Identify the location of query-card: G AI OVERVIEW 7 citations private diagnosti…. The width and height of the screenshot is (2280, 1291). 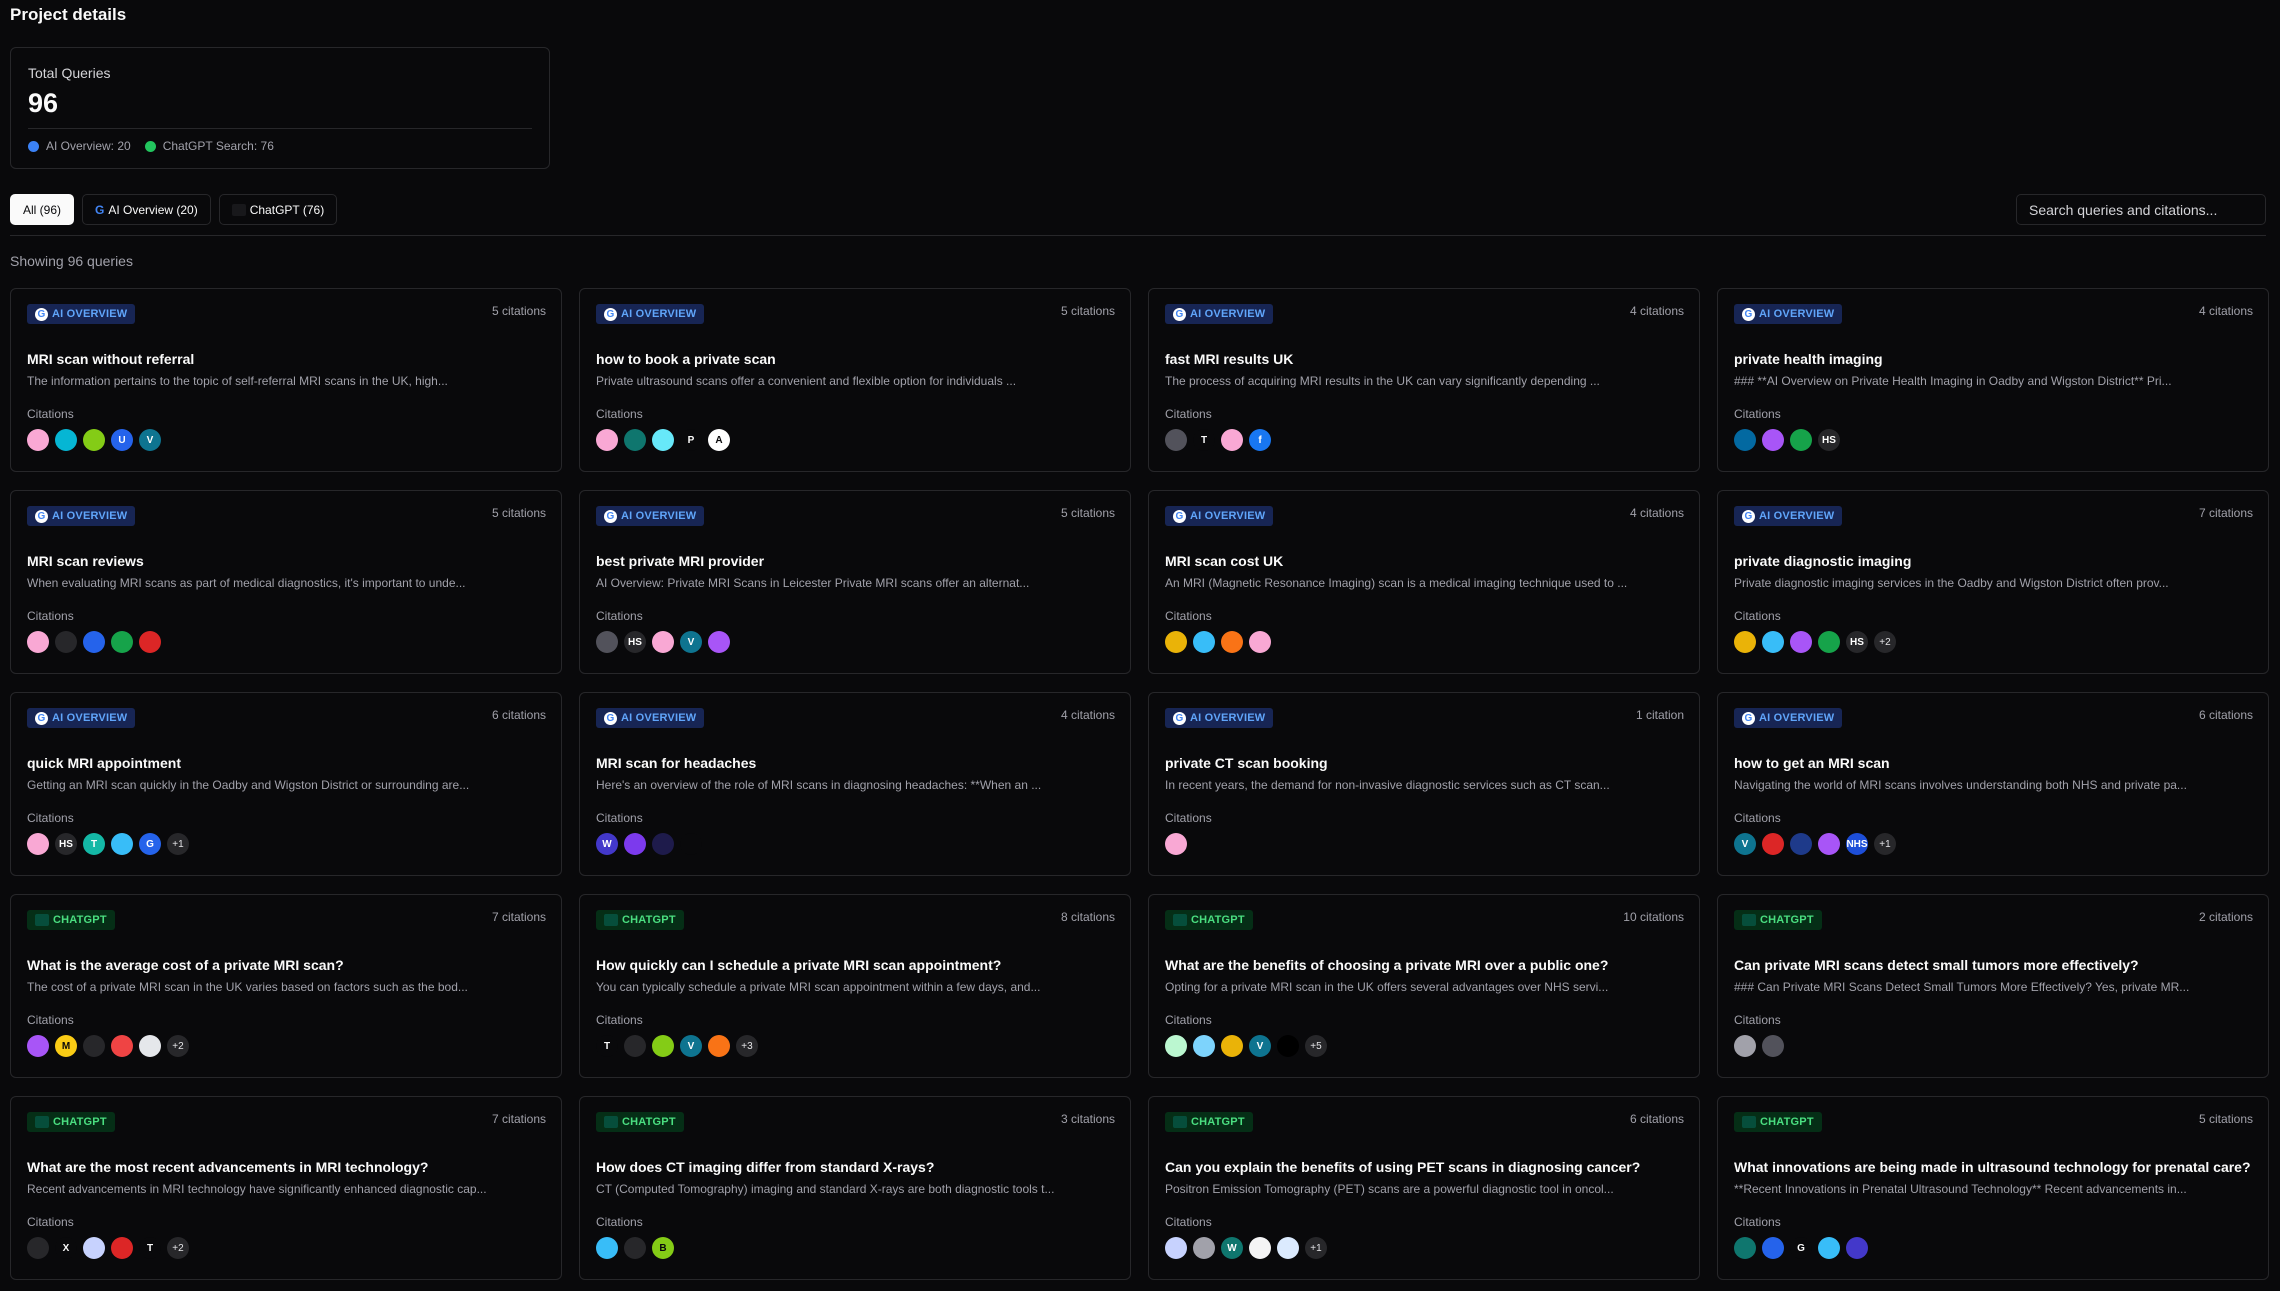
(1993, 582).